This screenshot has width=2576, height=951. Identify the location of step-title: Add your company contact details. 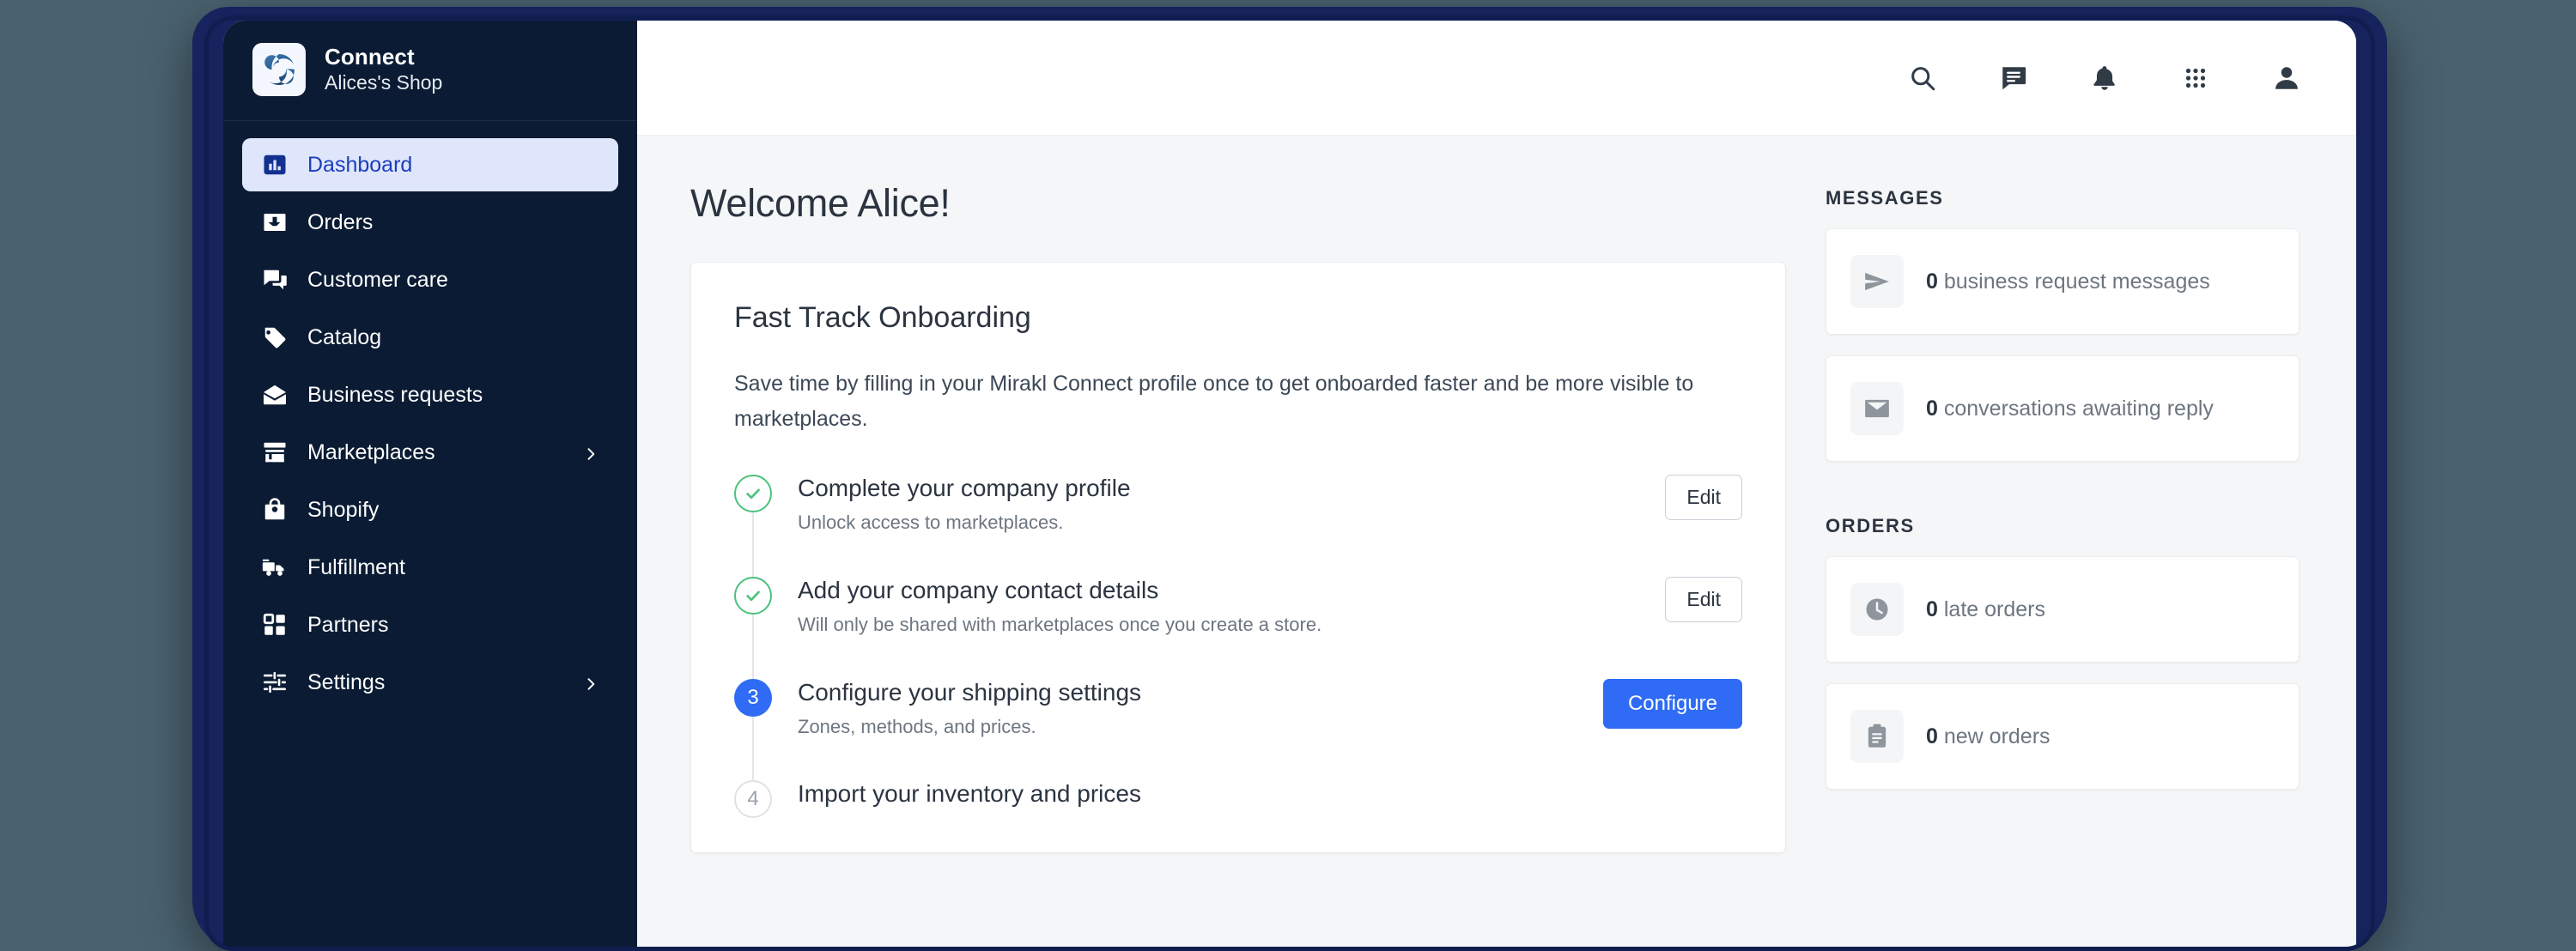
(979, 589).